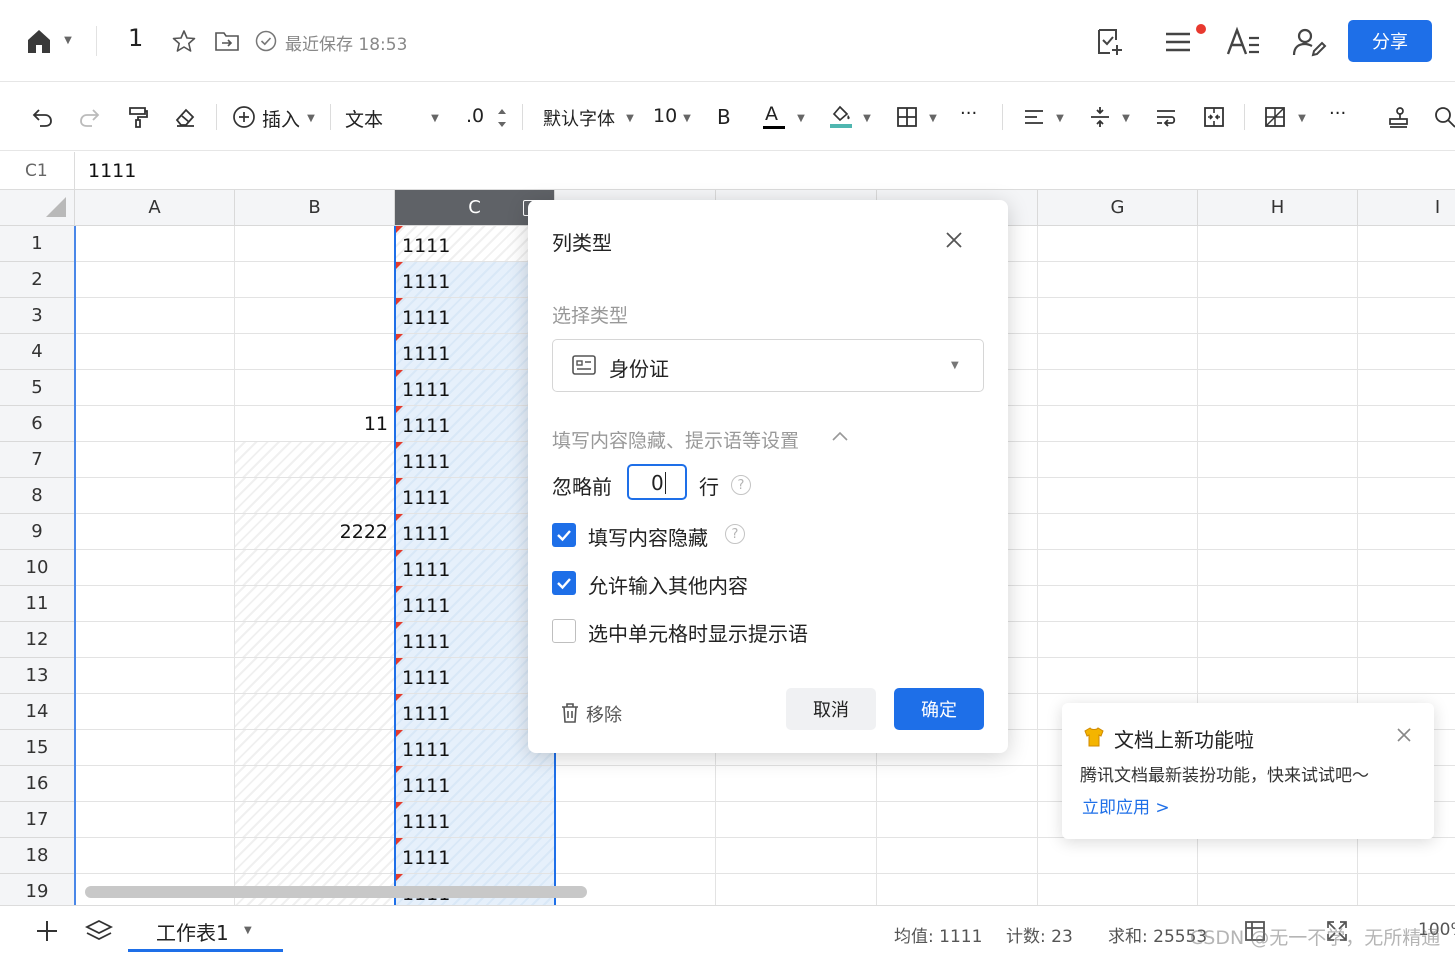  What do you see at coordinates (675, 439) in the screenshot?
I see `settings-toggle: 填写内容隐藏、提示语等设置` at bounding box center [675, 439].